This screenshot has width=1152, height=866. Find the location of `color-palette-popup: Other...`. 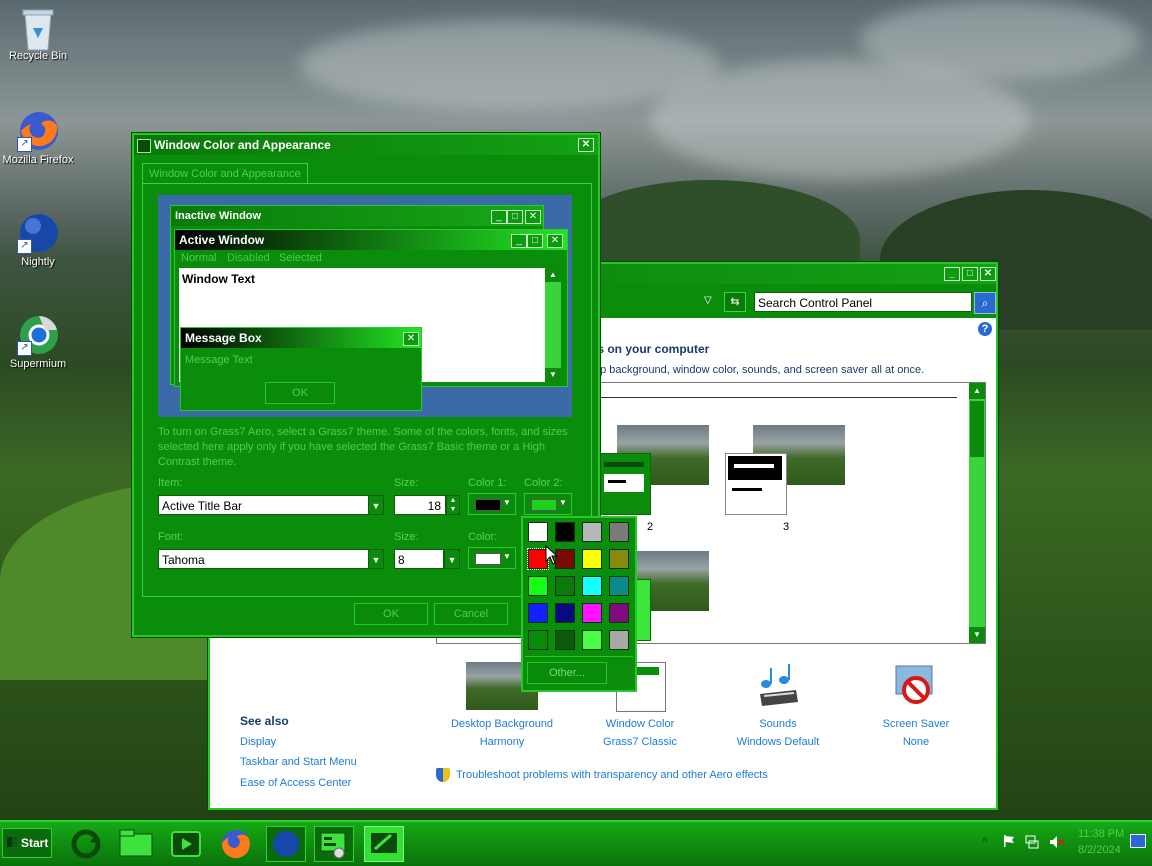

color-palette-popup: Other... is located at coordinates (579, 604).